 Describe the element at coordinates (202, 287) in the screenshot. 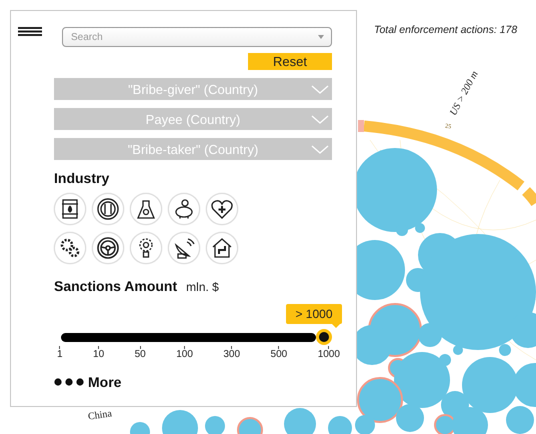

I see `unit-label: mln. $` at that location.